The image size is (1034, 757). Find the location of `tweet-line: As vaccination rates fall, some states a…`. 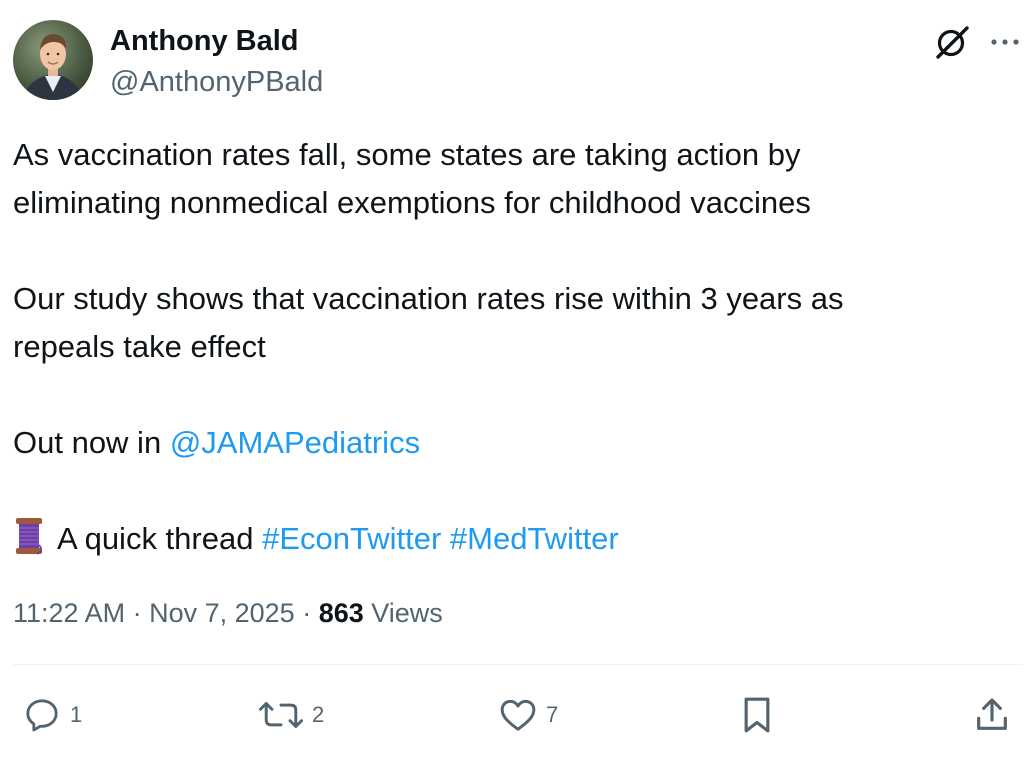

tweet-line: As vaccination rates fall, some states a… is located at coordinates (407, 154).